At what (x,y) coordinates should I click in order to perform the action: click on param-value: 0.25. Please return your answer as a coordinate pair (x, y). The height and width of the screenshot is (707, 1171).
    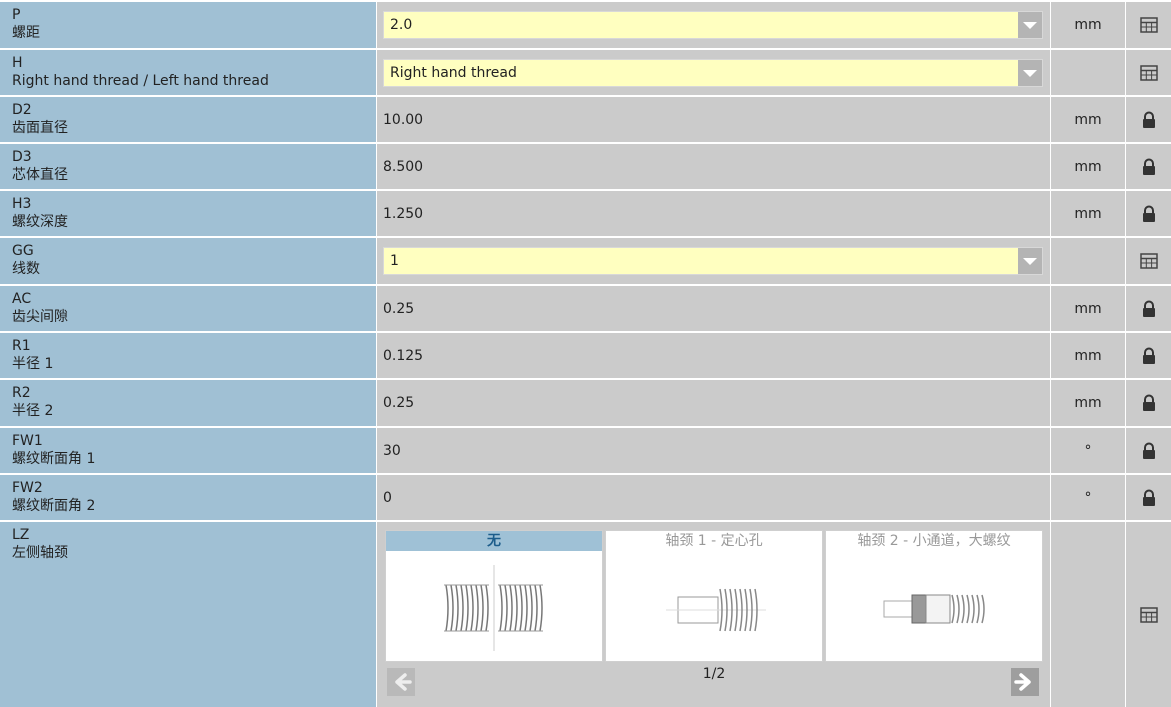
    Looking at the image, I should click on (399, 308).